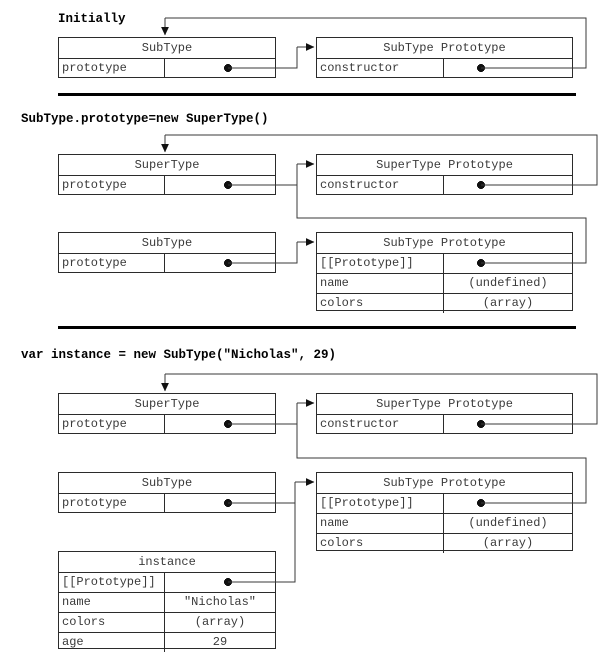 Image resolution: width=611 pixels, height=663 pixels. I want to click on box-subtype-constructor-s3: SubType prototype, so click(167, 492).